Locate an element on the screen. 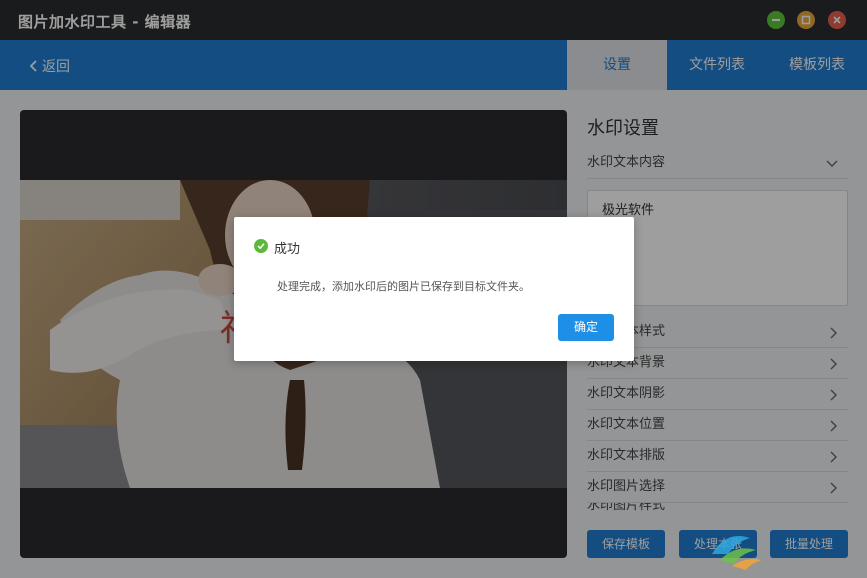 Image resolution: width=867 pixels, height=578 pixels. success-check-icon is located at coordinates (261, 246).